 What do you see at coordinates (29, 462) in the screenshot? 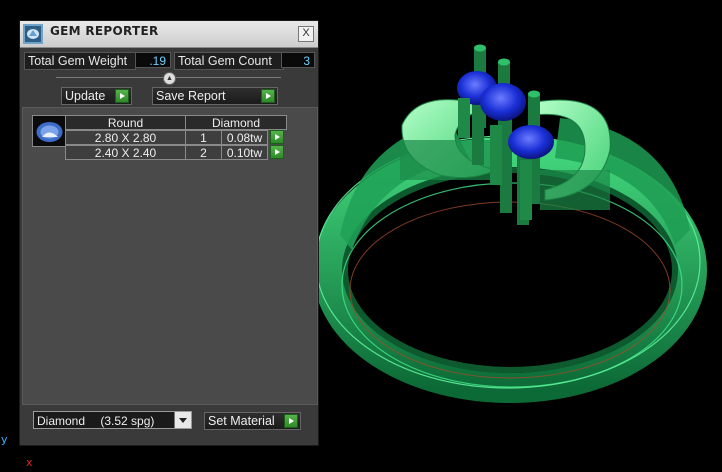
I see `axis-x-label: x` at bounding box center [29, 462].